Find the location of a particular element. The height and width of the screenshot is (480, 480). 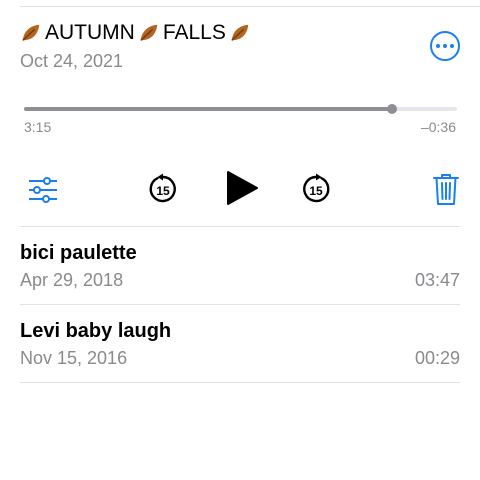

scrubber-progress is located at coordinates (208, 109).